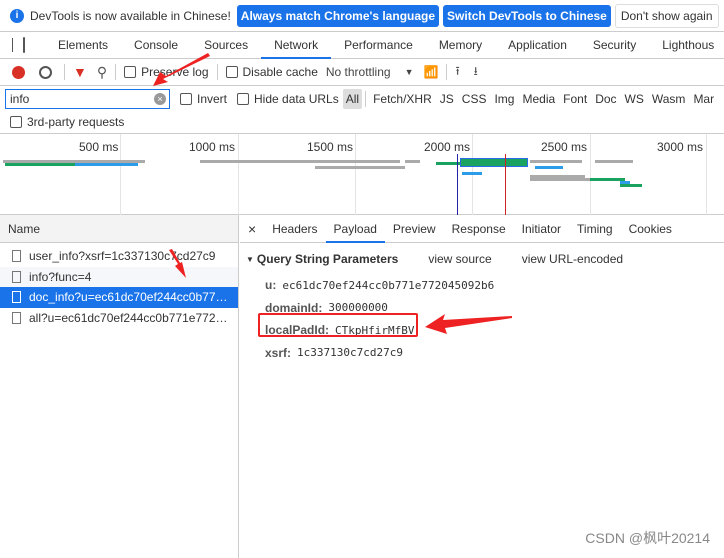 Image resolution: width=724 pixels, height=558 pixels. I want to click on watermark: CSDN @枫叶20214, so click(647, 538).